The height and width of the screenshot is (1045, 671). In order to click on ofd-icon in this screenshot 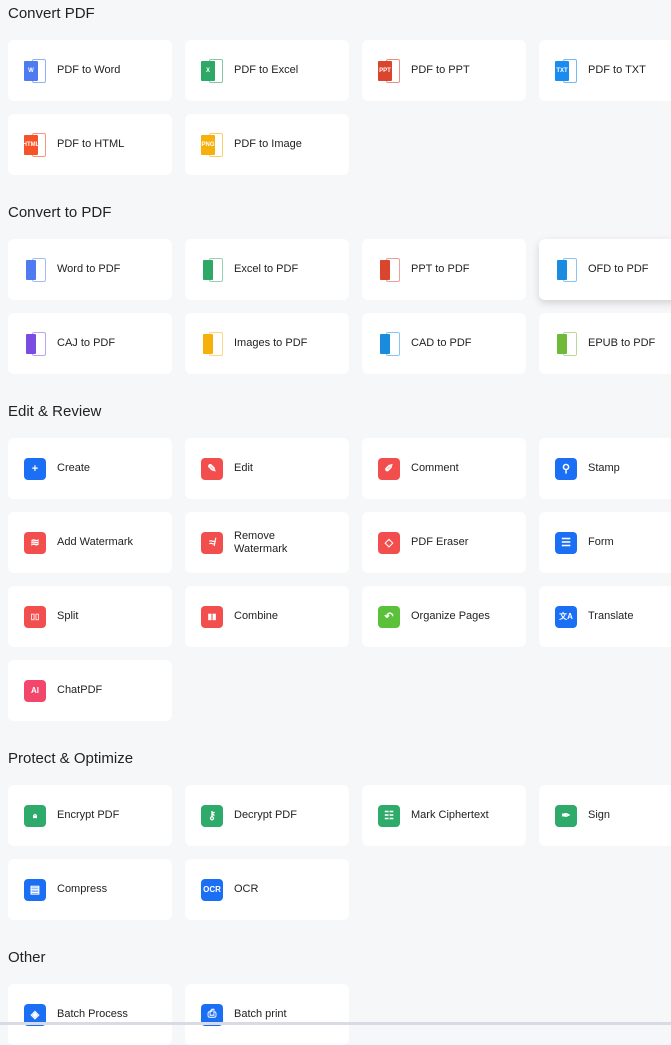, I will do `click(566, 269)`.